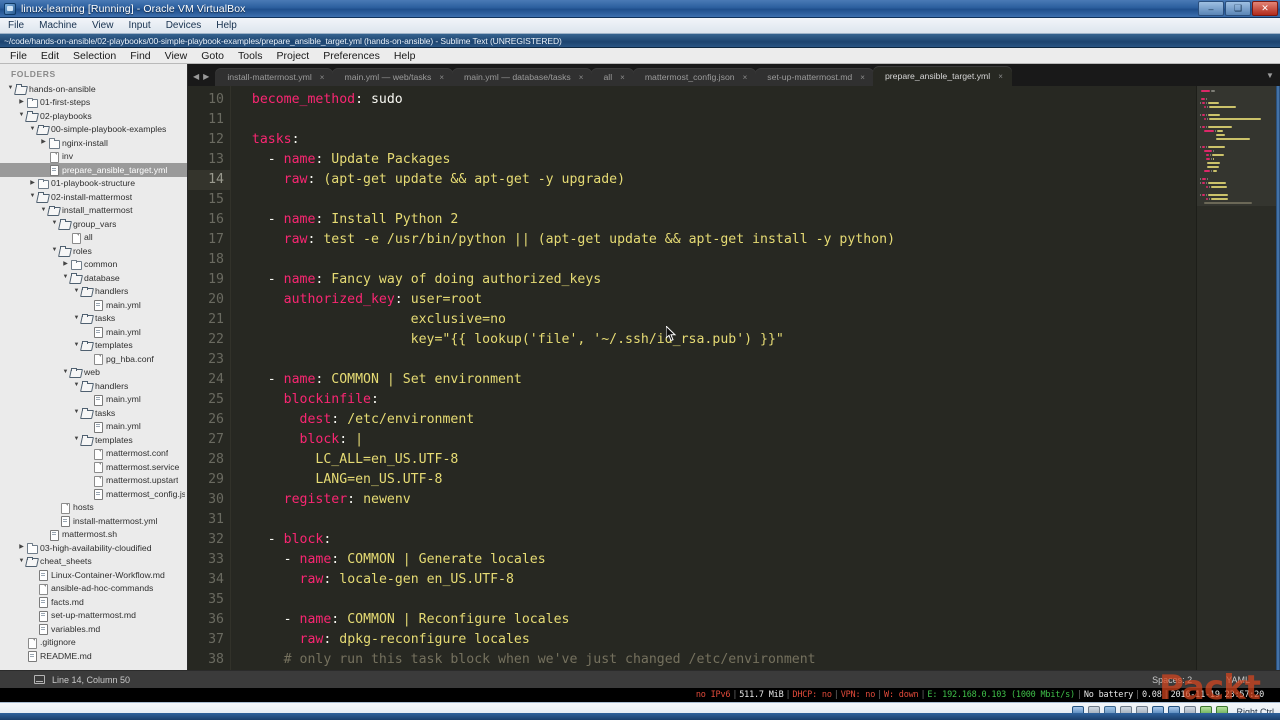 Image resolution: width=1280 pixels, height=720 pixels. Describe the element at coordinates (93, 373) in the screenshot. I see `sidebar-item: ▼ web` at that location.